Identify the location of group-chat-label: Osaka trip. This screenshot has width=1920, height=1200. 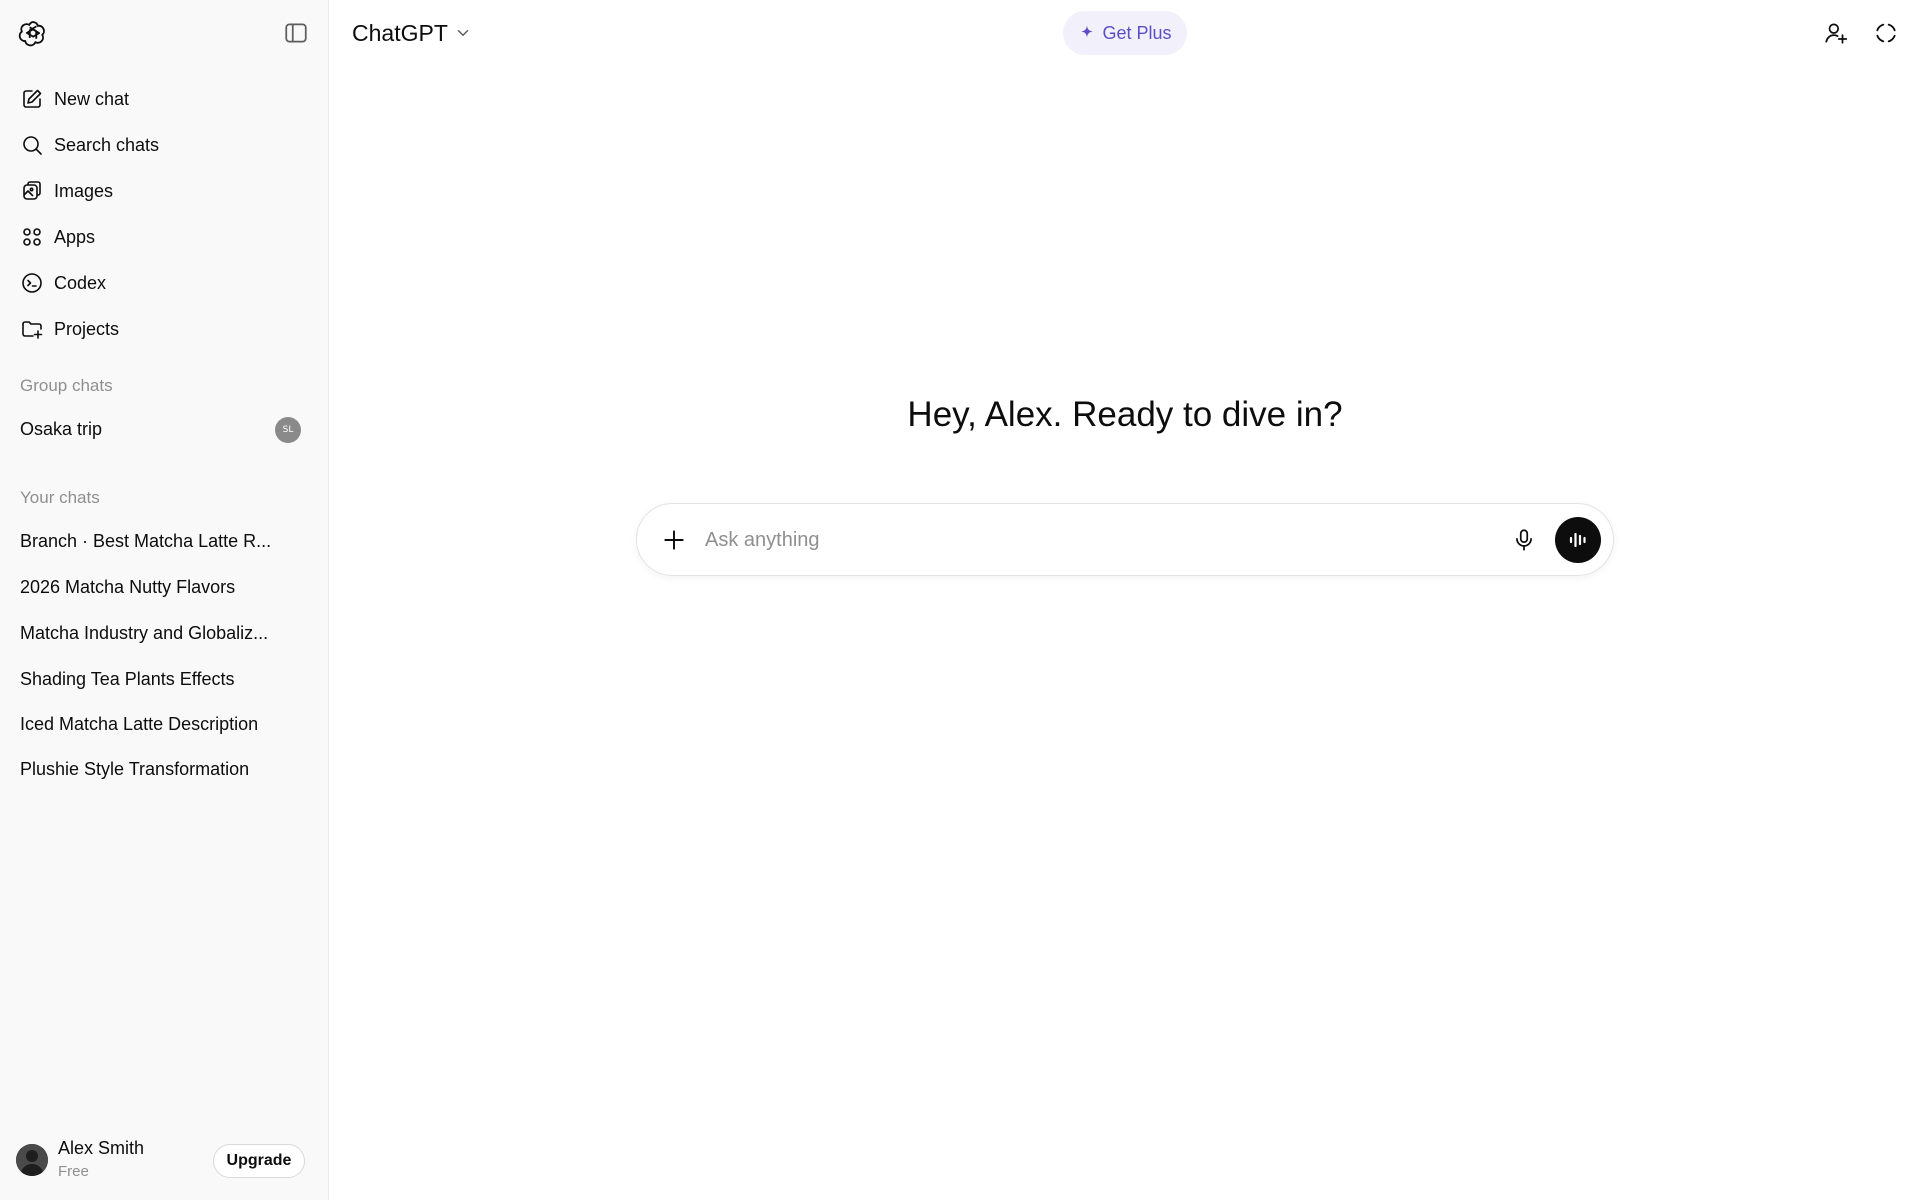
(61, 428).